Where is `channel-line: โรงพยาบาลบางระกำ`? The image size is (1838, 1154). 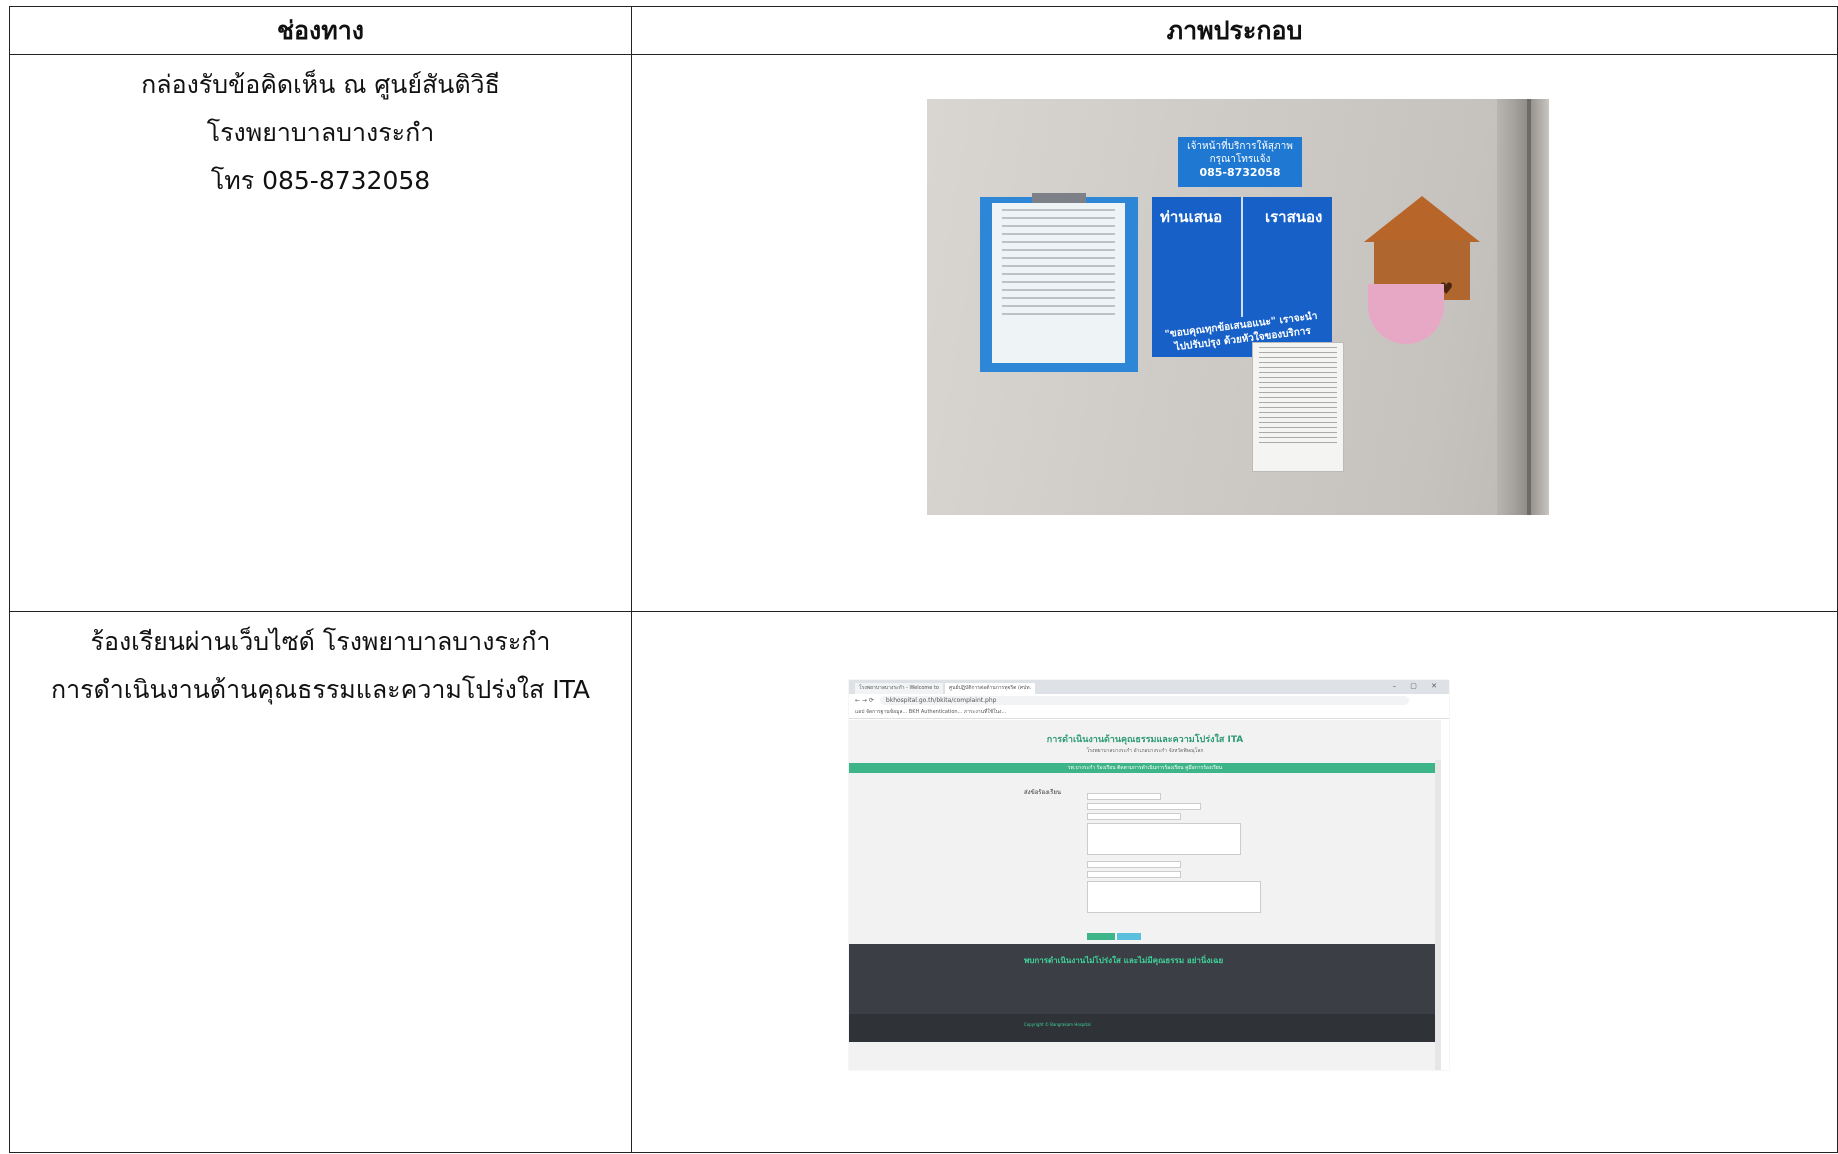 channel-line: โรงพยาบาลบางระกำ is located at coordinates (320, 132).